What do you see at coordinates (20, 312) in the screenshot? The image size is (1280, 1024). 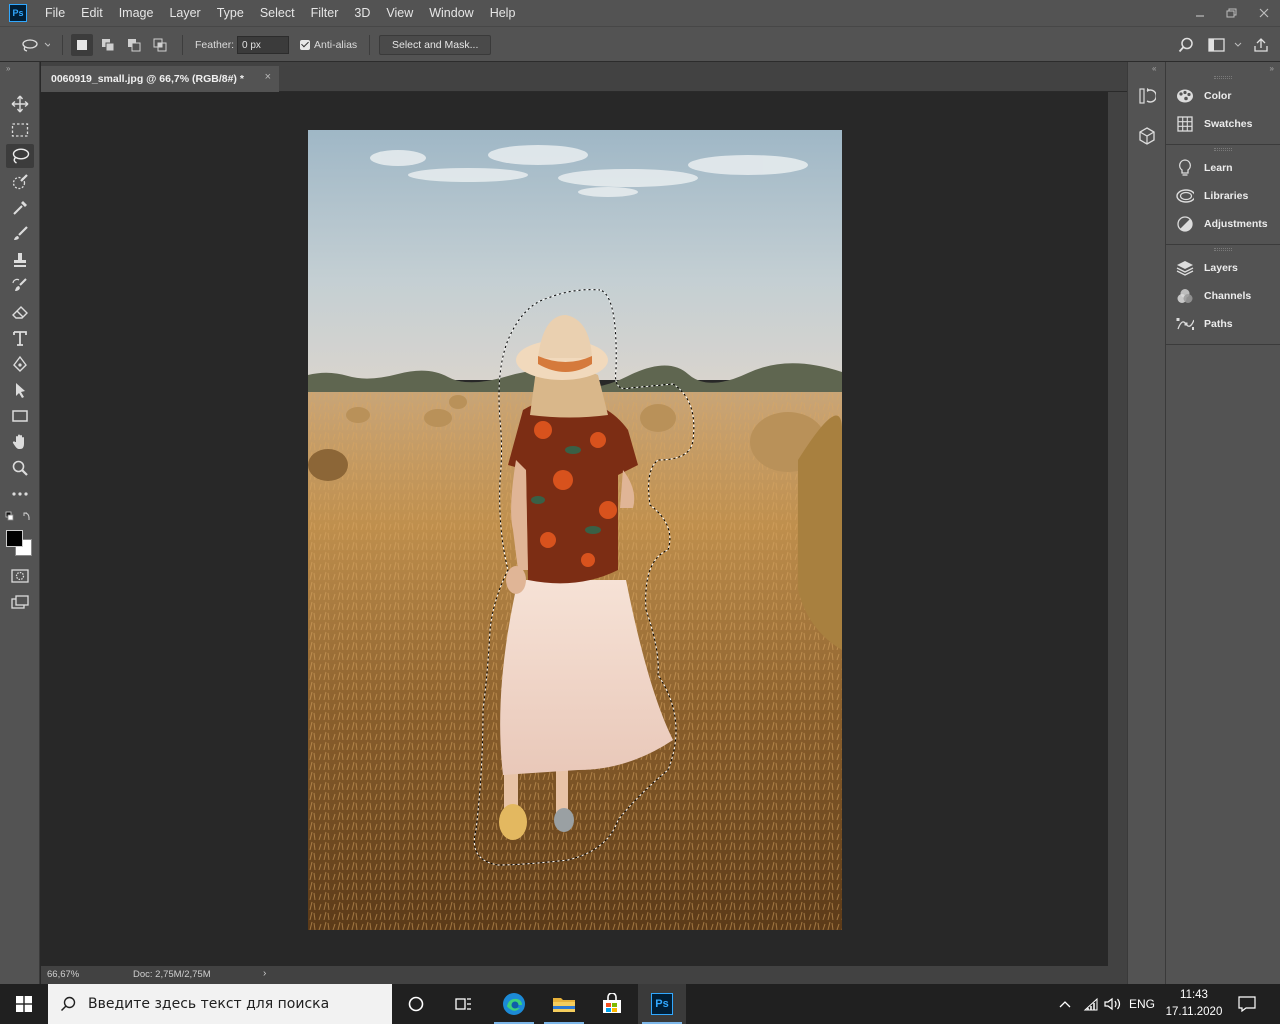 I see `eraser-tool` at bounding box center [20, 312].